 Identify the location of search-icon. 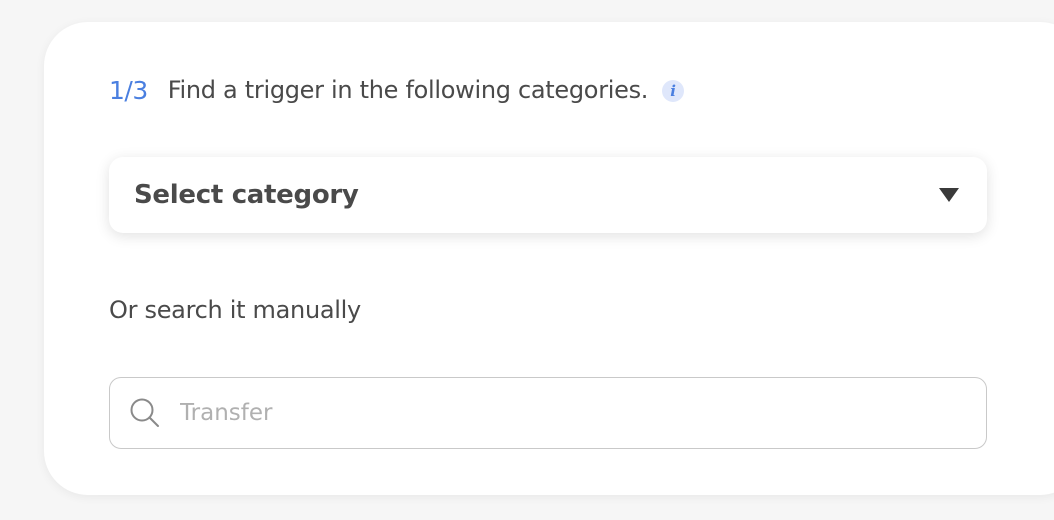
(144, 412).